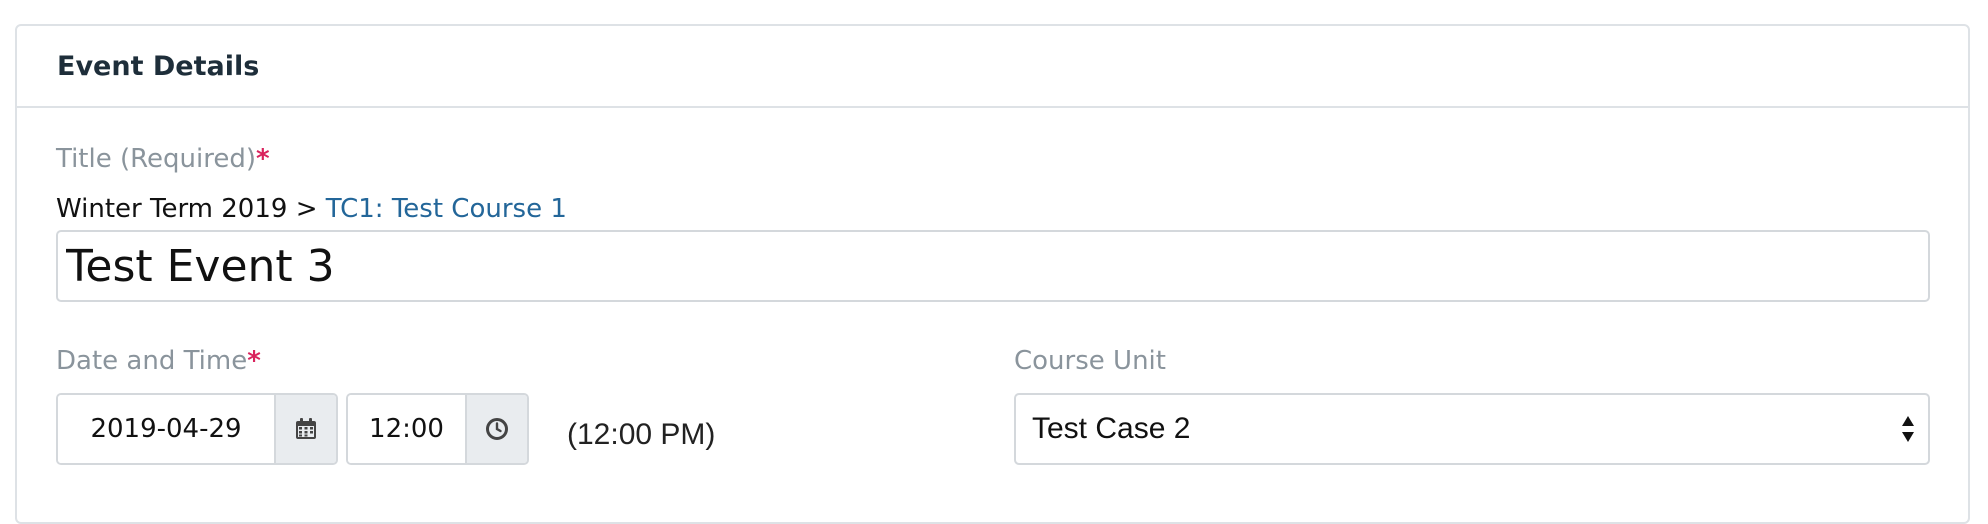  I want to click on select-arrows-icon, so click(1908, 429).